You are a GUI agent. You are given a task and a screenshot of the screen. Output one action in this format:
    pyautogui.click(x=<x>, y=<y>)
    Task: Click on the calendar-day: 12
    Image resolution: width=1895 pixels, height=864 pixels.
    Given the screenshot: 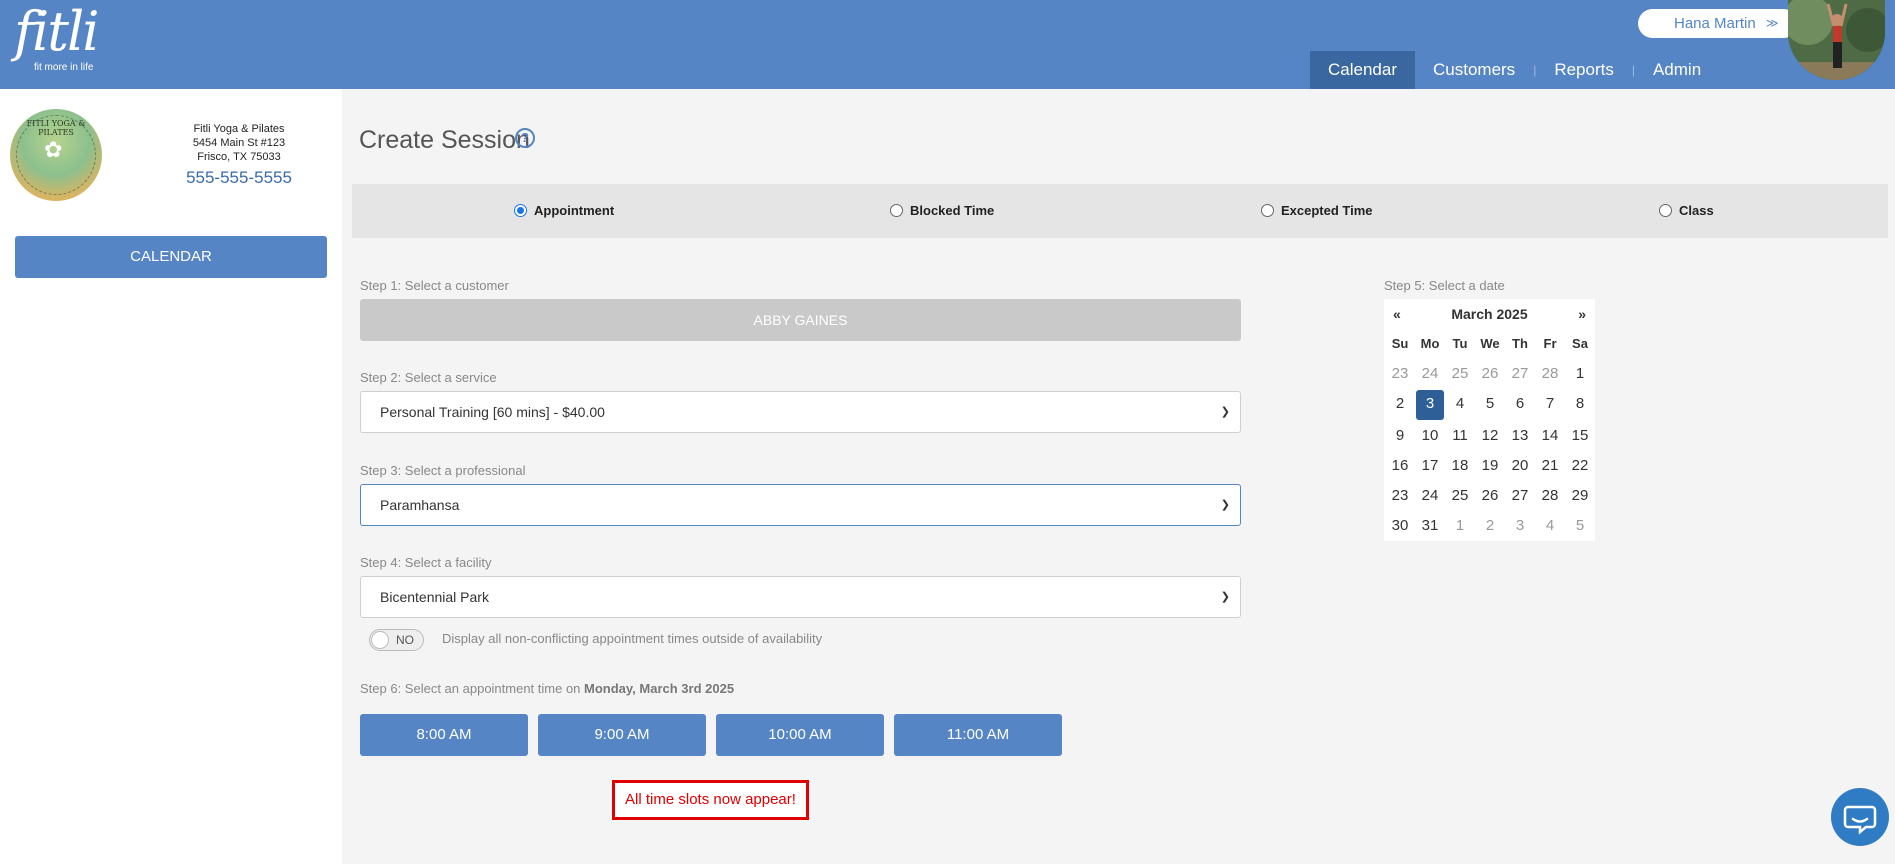 What is the action you would take?
    pyautogui.click(x=1490, y=436)
    